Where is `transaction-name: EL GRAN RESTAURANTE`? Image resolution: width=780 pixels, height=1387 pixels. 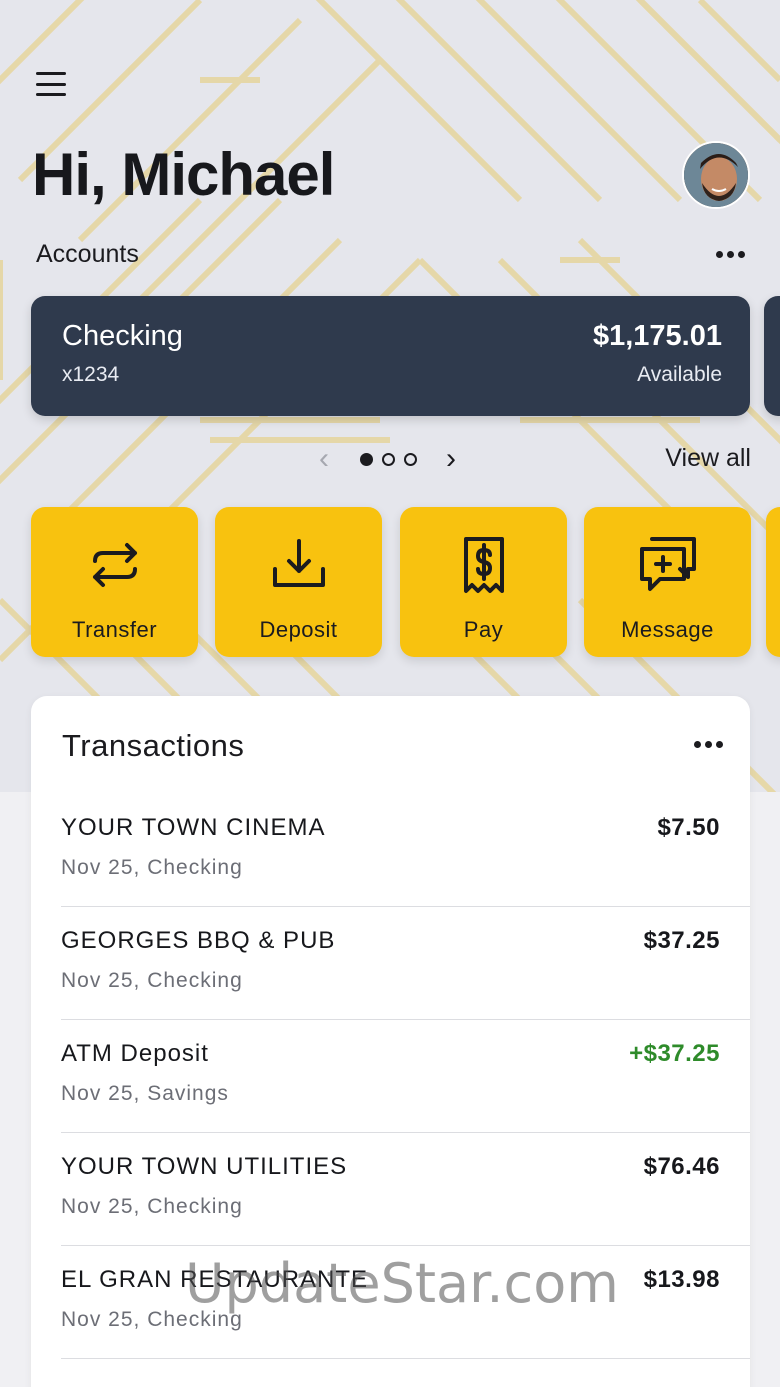 transaction-name: EL GRAN RESTAURANTE is located at coordinates (215, 1279).